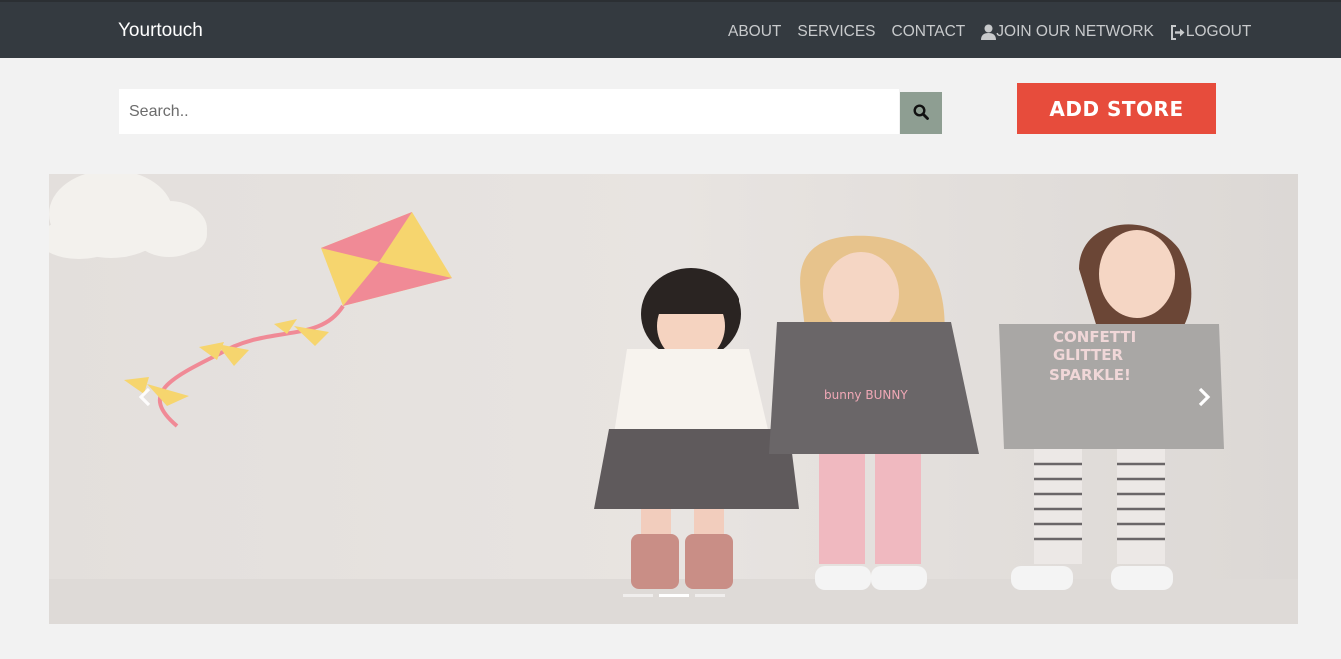  What do you see at coordinates (1116, 108) in the screenshot?
I see `add-store-button: ADD STORE` at bounding box center [1116, 108].